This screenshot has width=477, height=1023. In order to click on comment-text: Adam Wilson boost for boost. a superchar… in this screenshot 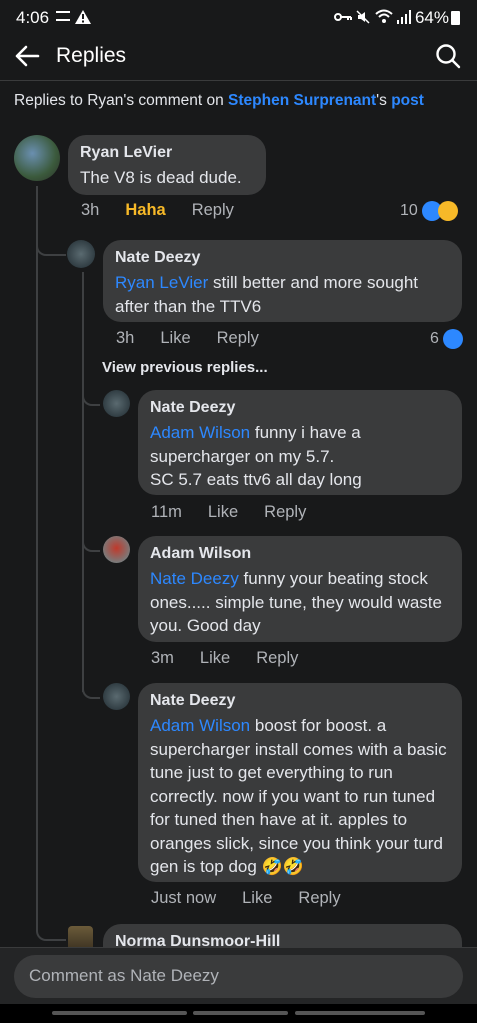, I will do `click(300, 796)`.